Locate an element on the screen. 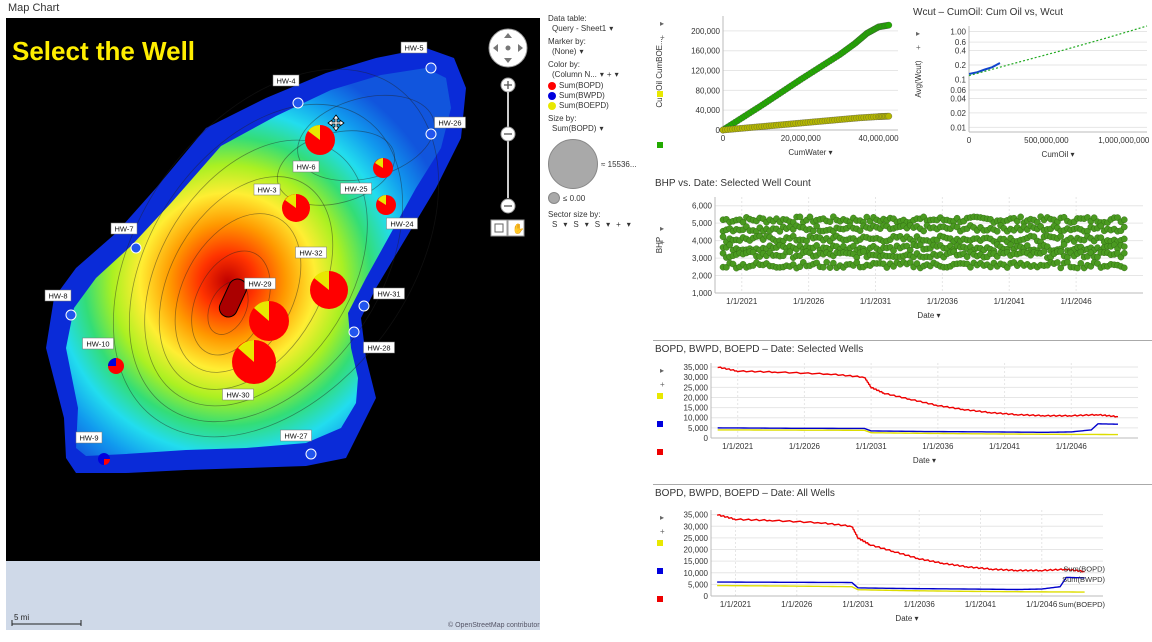 This screenshot has width=1152, height=642. well-label-hw-32: HW-32 is located at coordinates (311, 252).